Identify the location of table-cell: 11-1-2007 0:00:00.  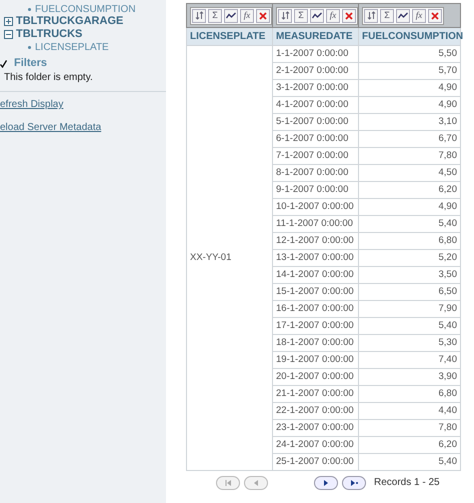
(315, 224).